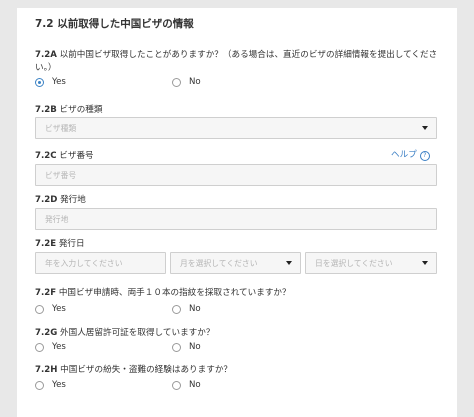  Describe the element at coordinates (195, 82) in the screenshot. I see `radio-7-2a-no-label: No` at that location.